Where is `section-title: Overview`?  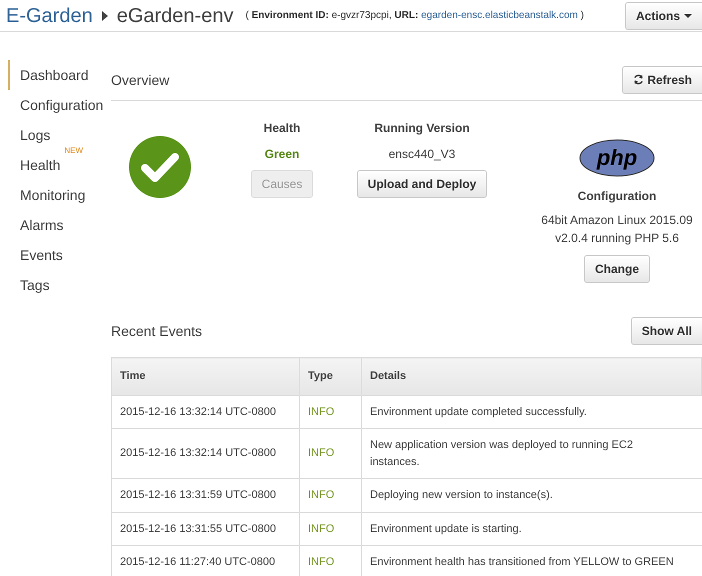
section-title: Overview is located at coordinates (140, 80).